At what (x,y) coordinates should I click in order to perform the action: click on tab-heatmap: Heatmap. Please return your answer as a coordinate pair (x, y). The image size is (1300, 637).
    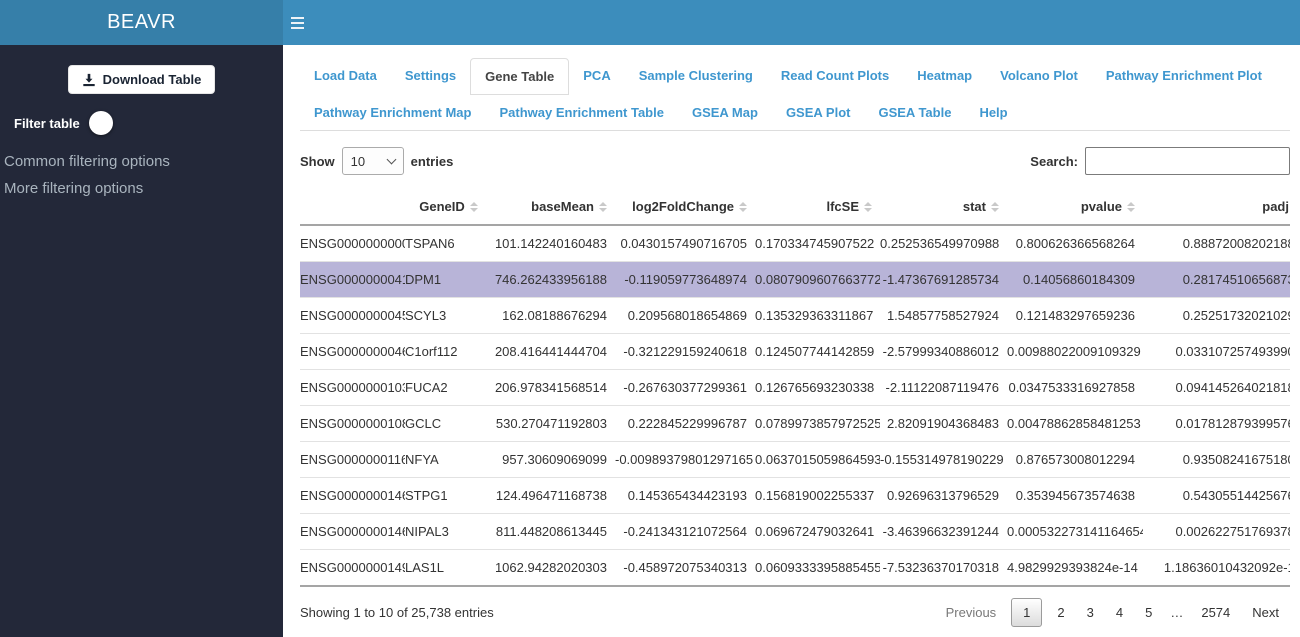
    Looking at the image, I should click on (944, 76).